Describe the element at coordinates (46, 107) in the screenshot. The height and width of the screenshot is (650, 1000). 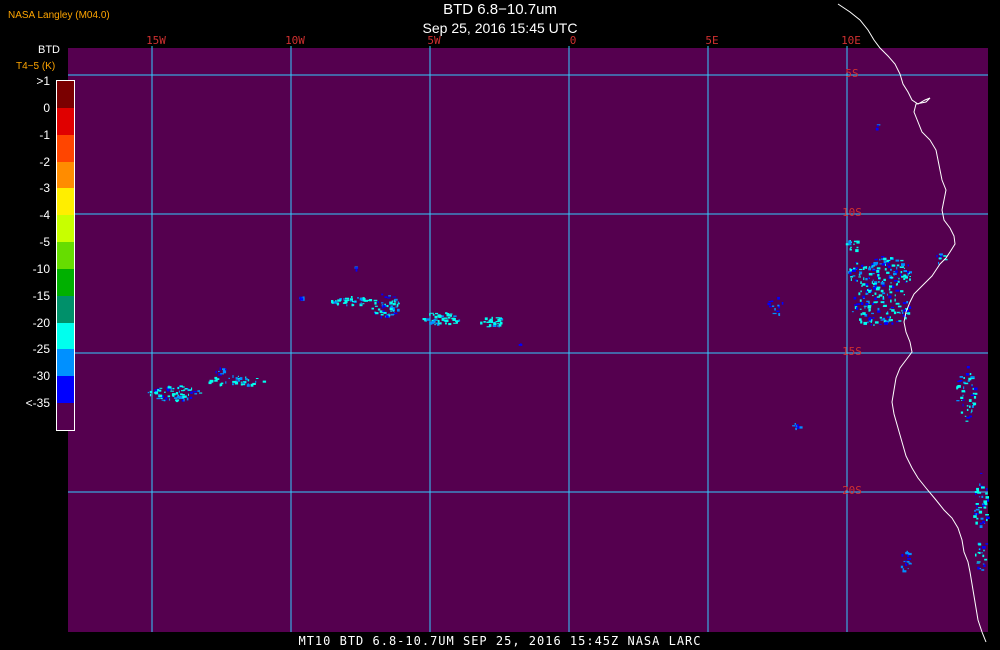
I see `legend-label: 0` at that location.